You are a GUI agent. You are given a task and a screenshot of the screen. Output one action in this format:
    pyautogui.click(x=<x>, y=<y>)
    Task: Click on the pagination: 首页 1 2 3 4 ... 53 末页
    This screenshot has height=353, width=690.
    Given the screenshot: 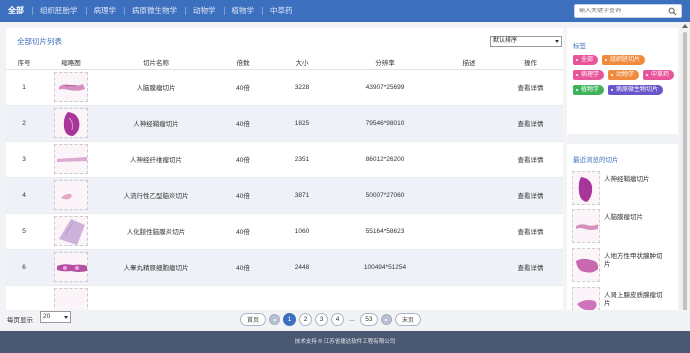 What is the action you would take?
    pyautogui.click(x=330, y=319)
    